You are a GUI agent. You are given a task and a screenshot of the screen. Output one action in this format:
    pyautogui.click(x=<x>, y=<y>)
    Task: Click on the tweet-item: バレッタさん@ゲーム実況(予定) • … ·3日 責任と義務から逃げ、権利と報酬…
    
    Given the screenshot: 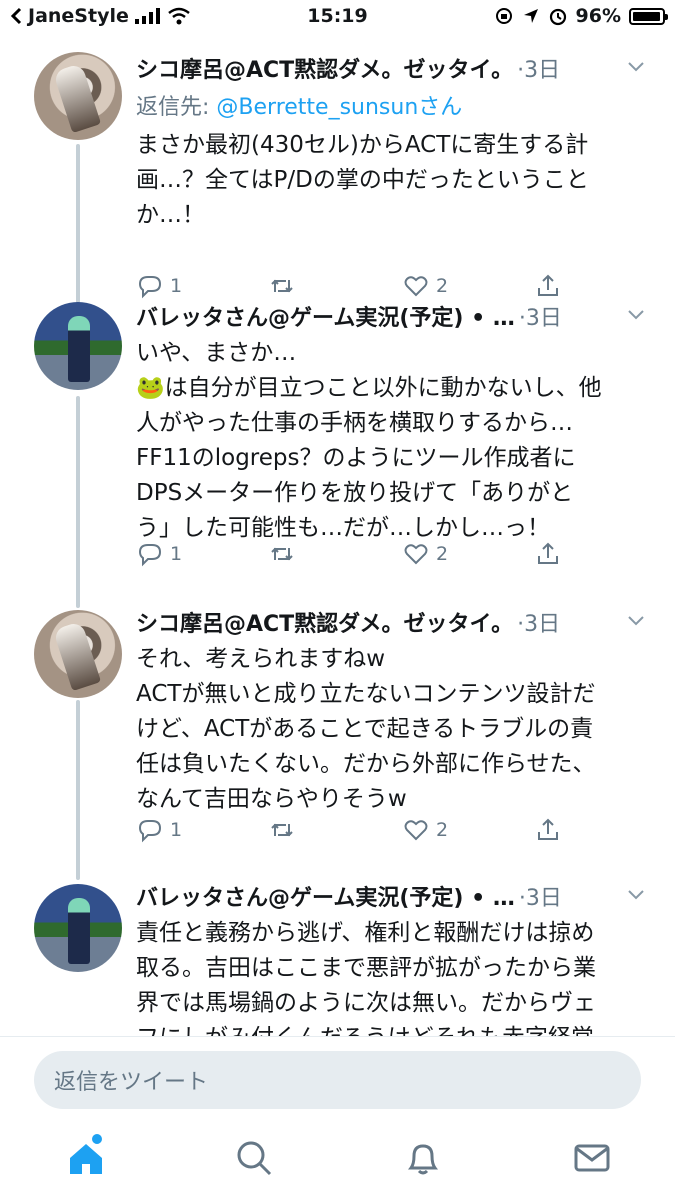 What is the action you would take?
    pyautogui.click(x=337, y=956)
    